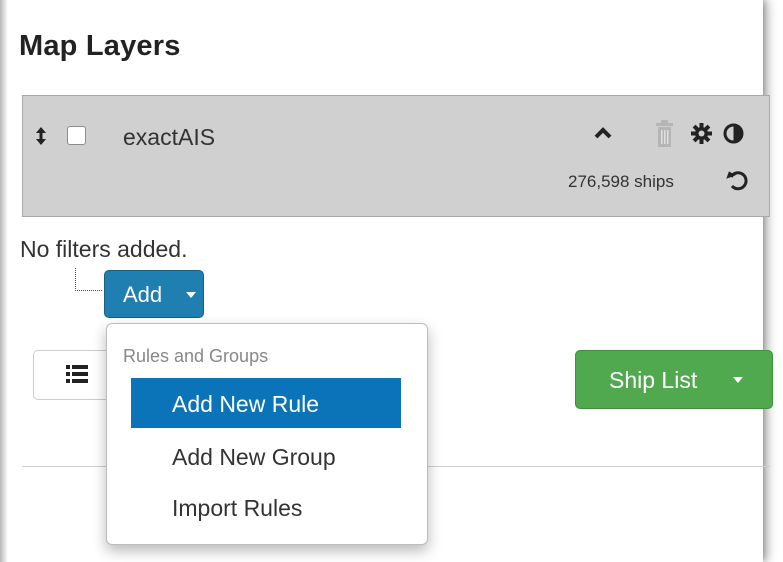 Image resolution: width=783 pixels, height=562 pixels. I want to click on add-button-label: Add, so click(143, 294).